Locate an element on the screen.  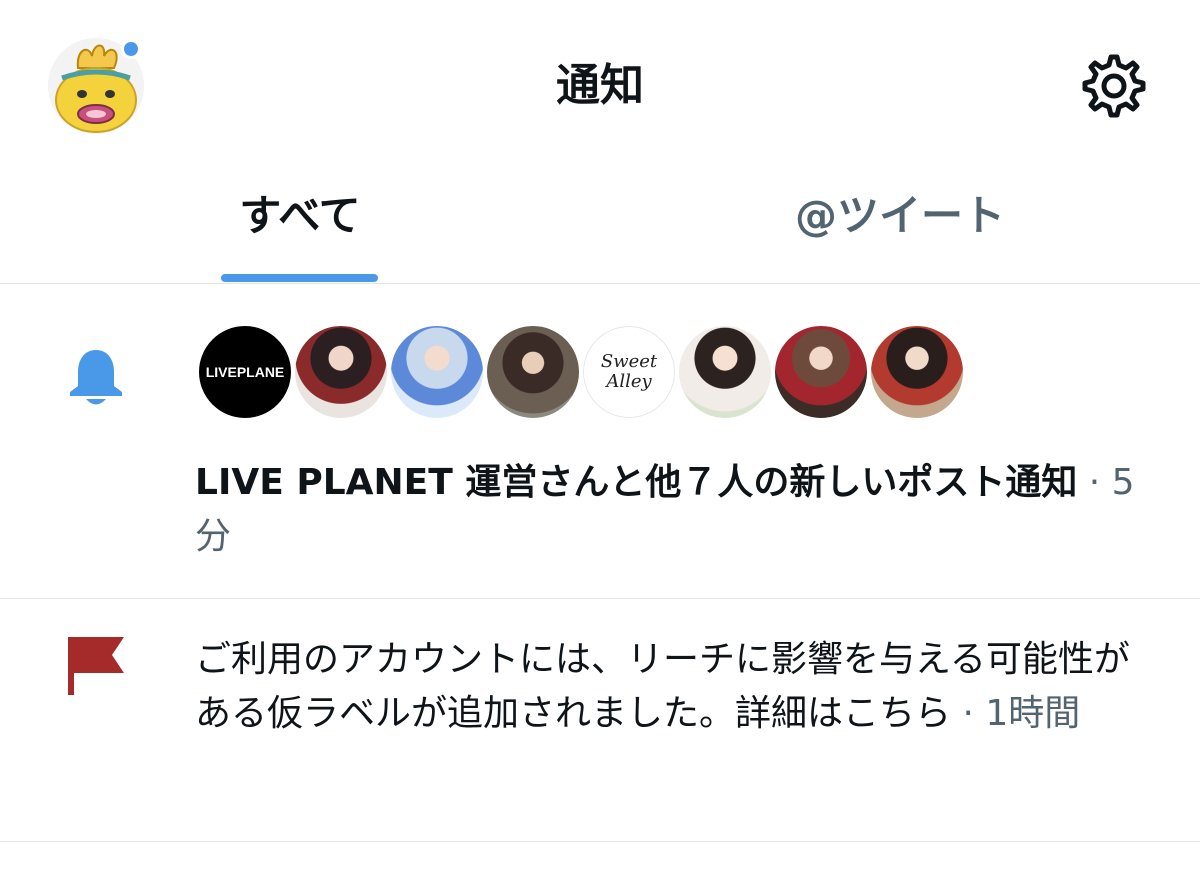
notification-message: さんと他７人の新しいポスト通知 is located at coordinates (807, 482).